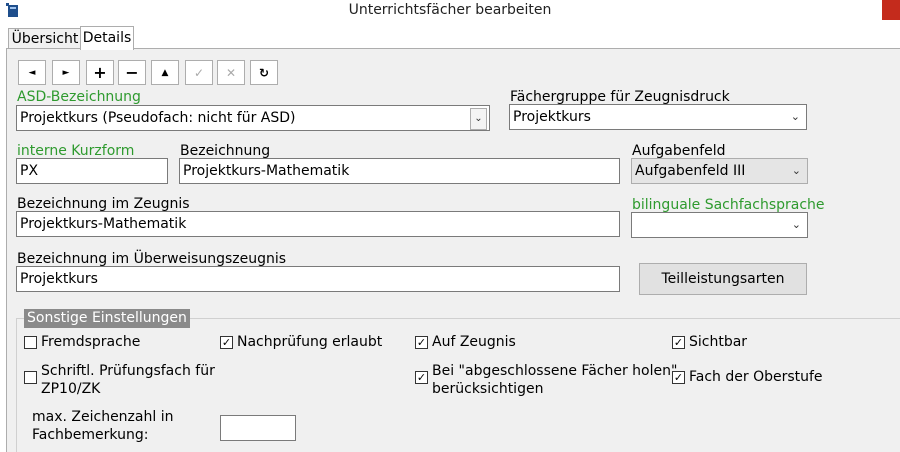  I want to click on next-record-button: ►, so click(66, 72).